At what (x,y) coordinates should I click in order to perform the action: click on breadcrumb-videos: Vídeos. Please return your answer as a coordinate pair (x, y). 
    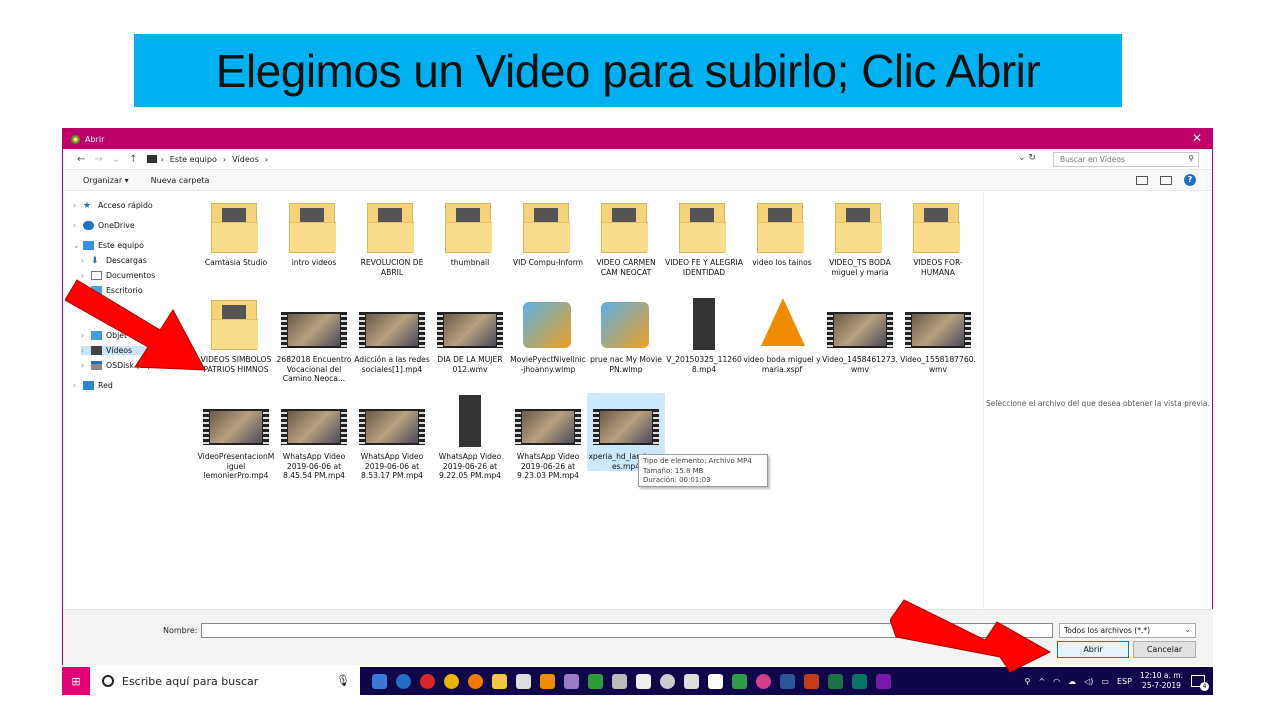
    Looking at the image, I should click on (245, 159).